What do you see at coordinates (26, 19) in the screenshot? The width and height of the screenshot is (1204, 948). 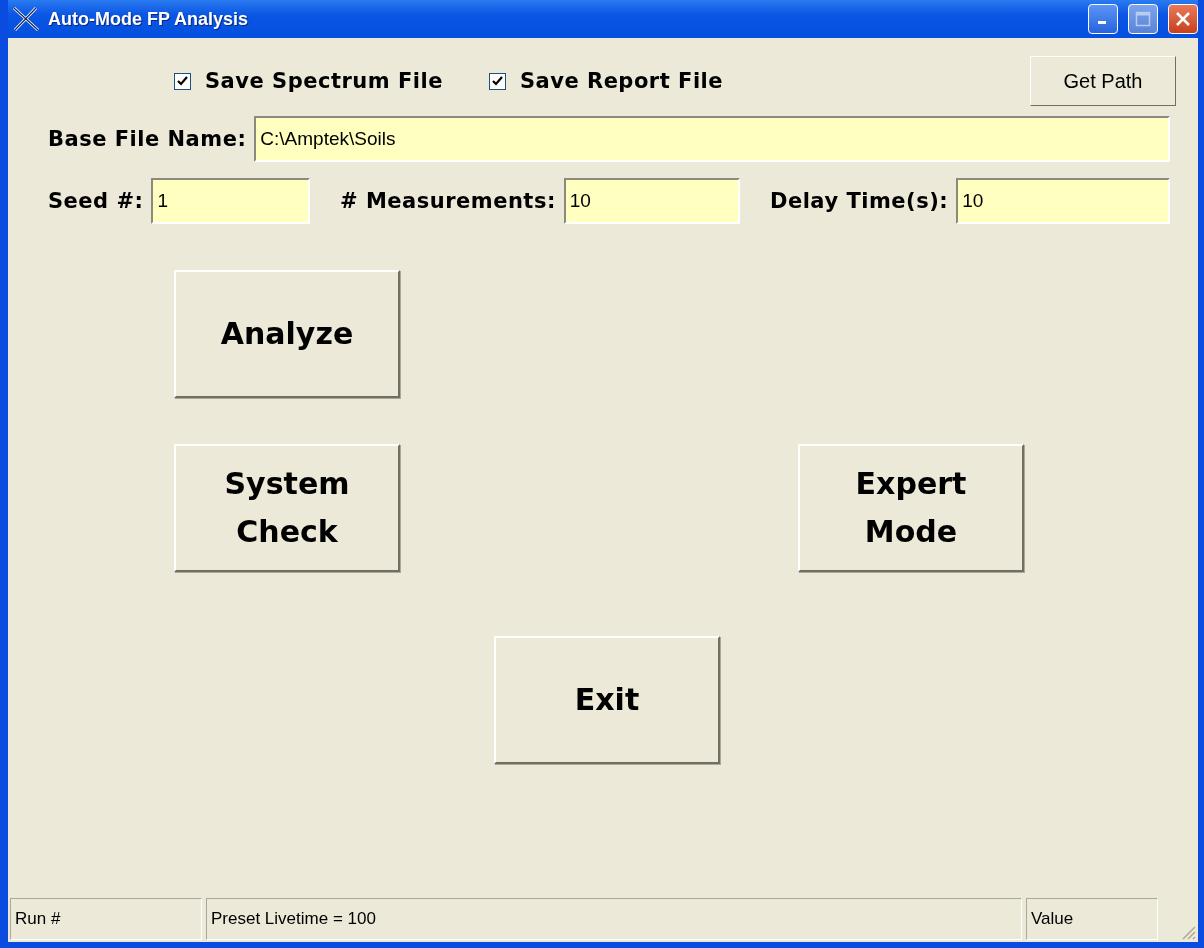 I see `app-icon` at bounding box center [26, 19].